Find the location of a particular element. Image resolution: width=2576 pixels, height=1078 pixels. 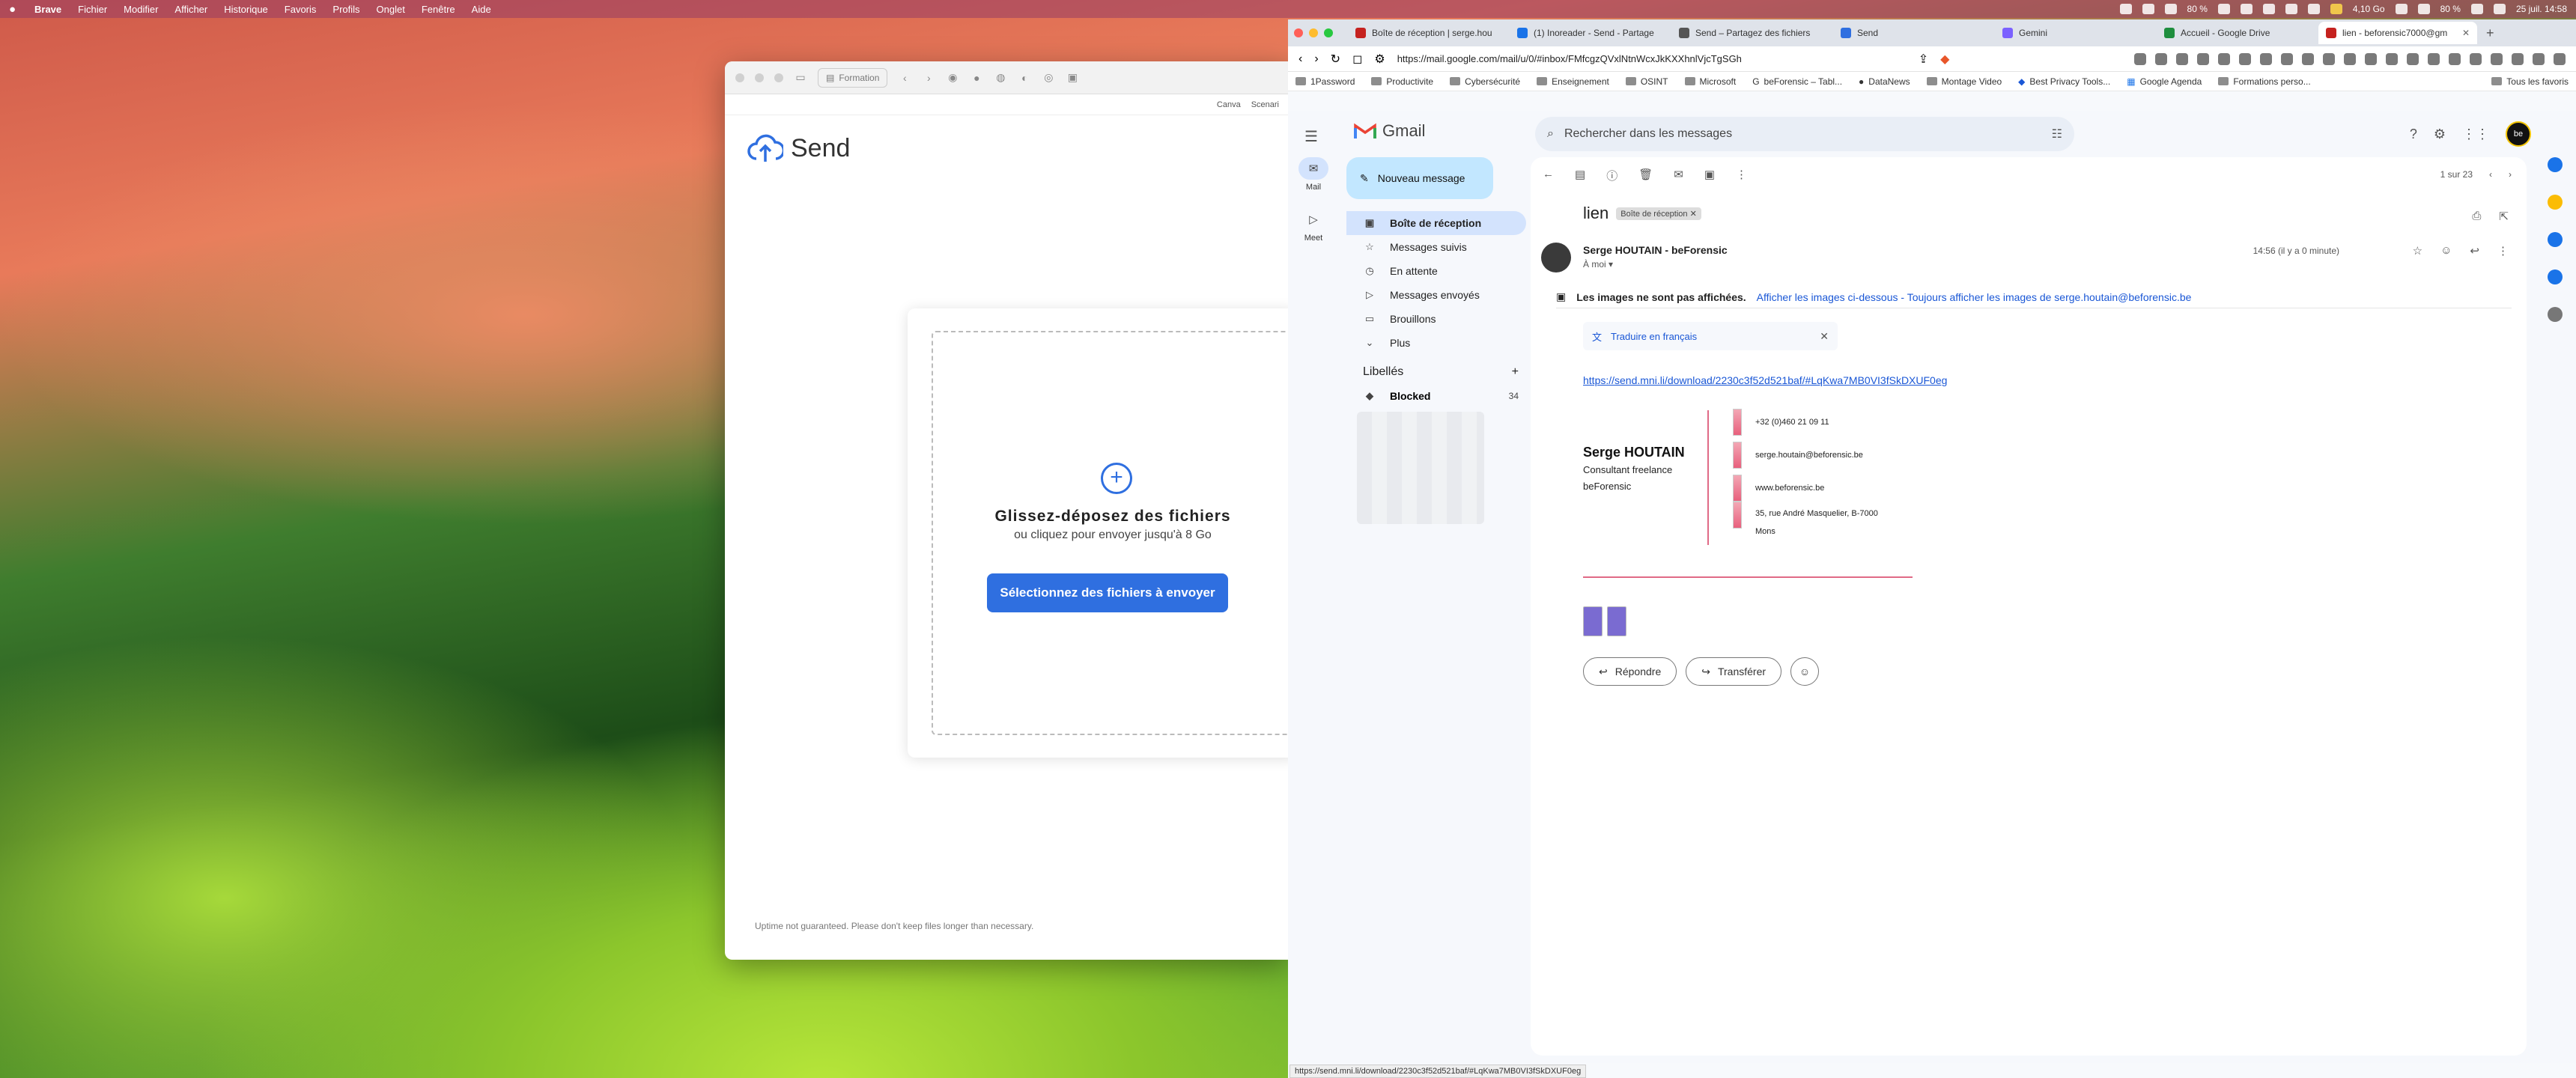

bookmark-datanews: ● DataNews is located at coordinates (1884, 81).